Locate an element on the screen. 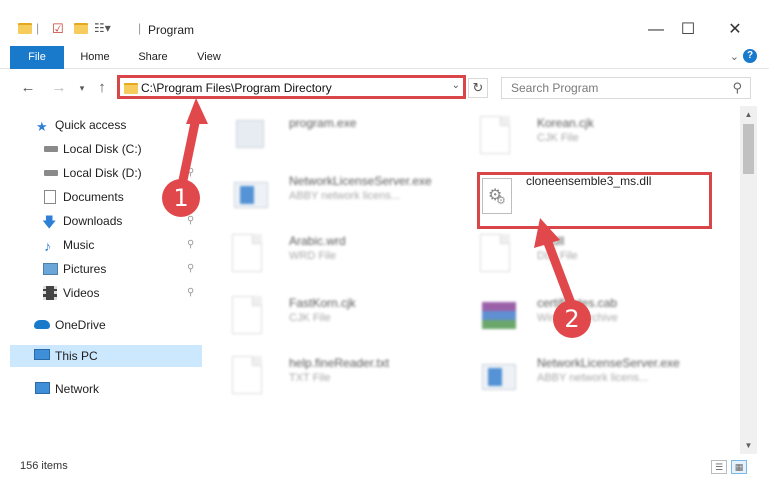 Image resolution: width=769 pixels, height=487 pixels. vertical-scrollbar: ▲ ▼ is located at coordinates (748, 280).